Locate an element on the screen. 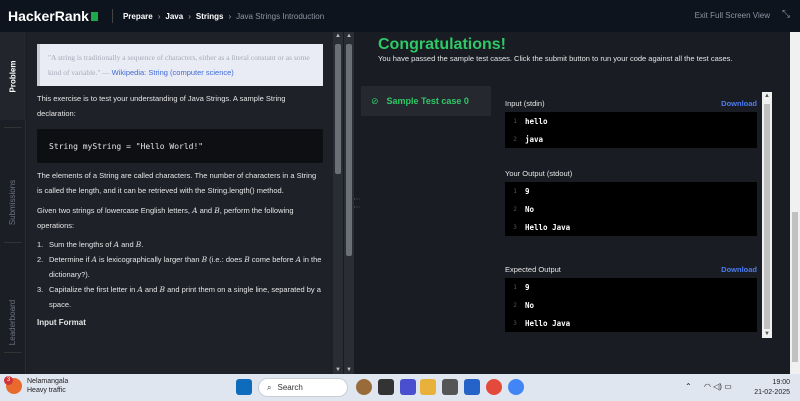 This screenshot has height=401, width=800. list-item: 1 hello is located at coordinates (530, 121).